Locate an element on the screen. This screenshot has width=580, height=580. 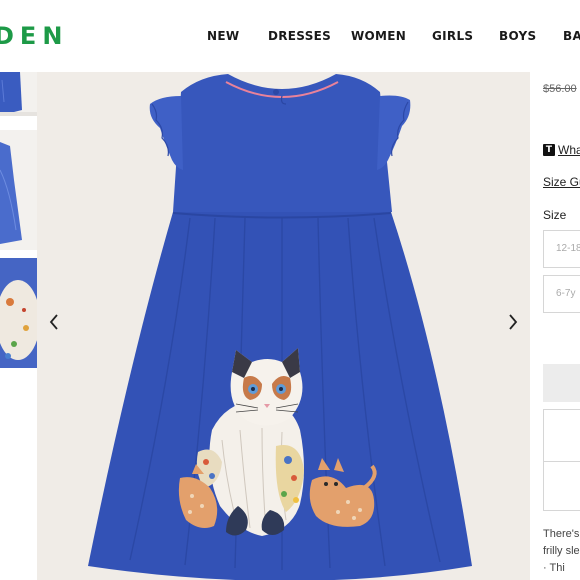
main-nav: NEW DRESSES WOMEN GIRLS BOYS BA is located at coordinates (290, 37).